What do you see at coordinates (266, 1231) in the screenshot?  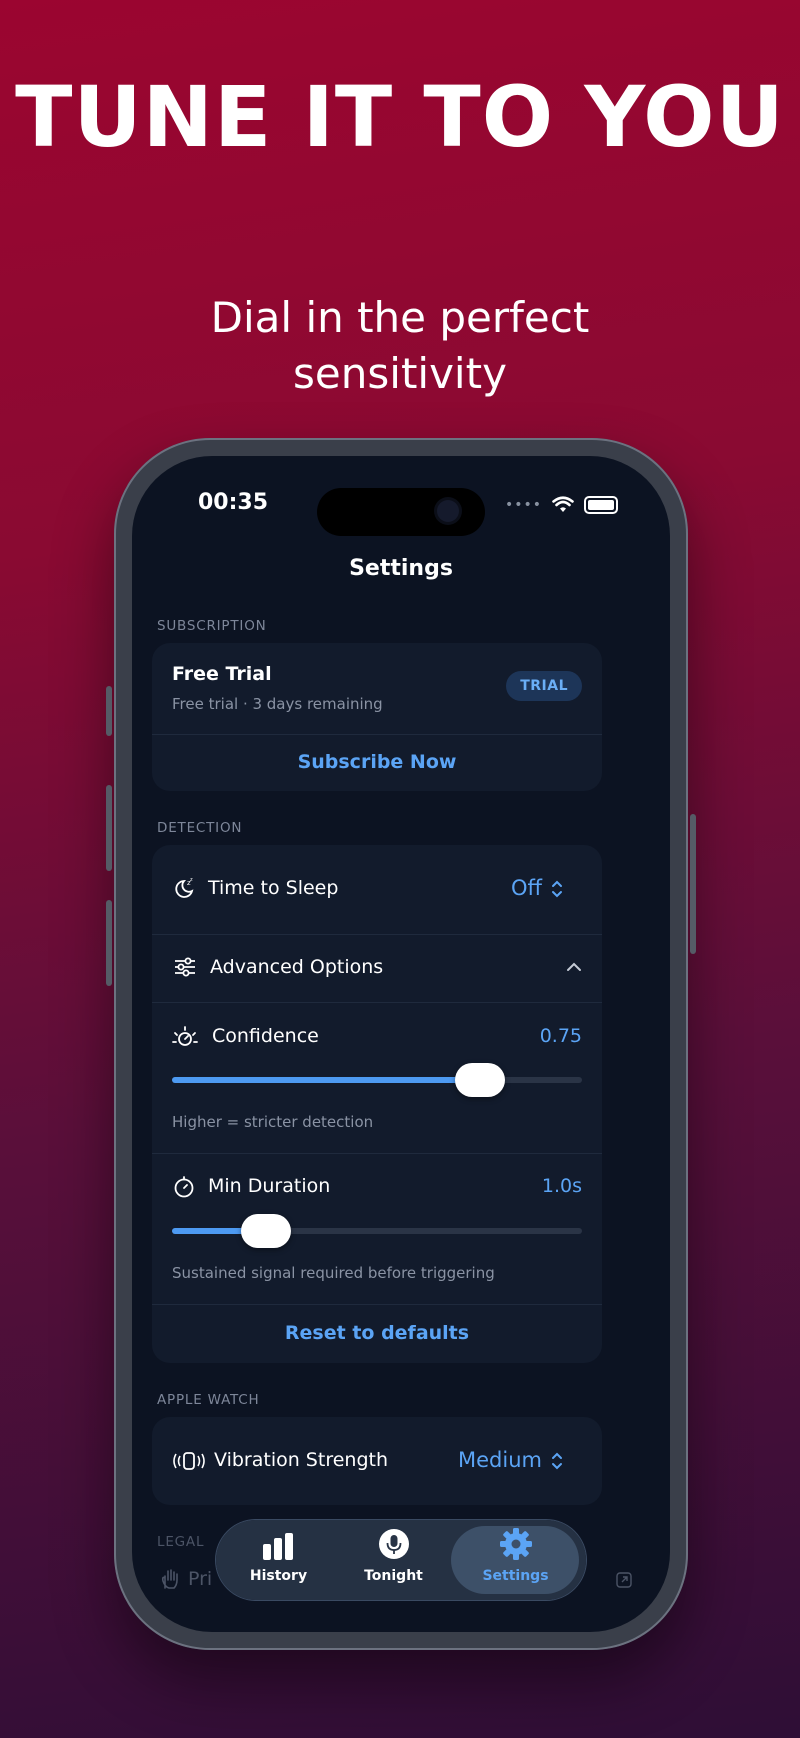 I see `min-duration-slider-knob` at bounding box center [266, 1231].